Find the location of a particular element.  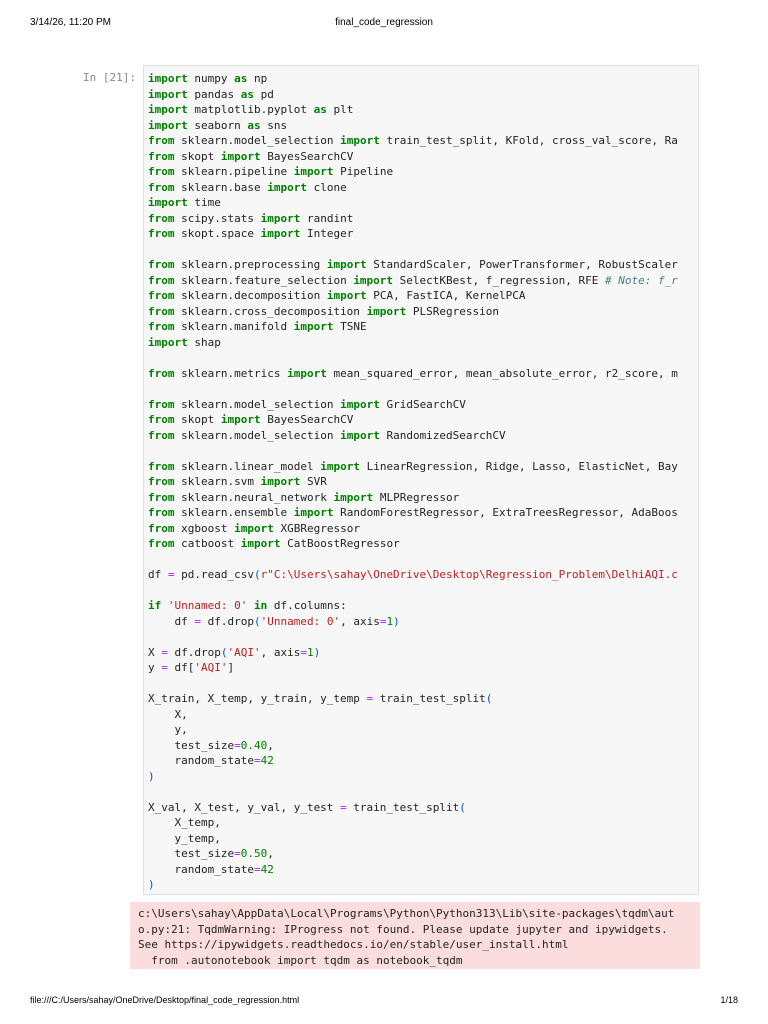

code-line: y, is located at coordinates (423, 730).